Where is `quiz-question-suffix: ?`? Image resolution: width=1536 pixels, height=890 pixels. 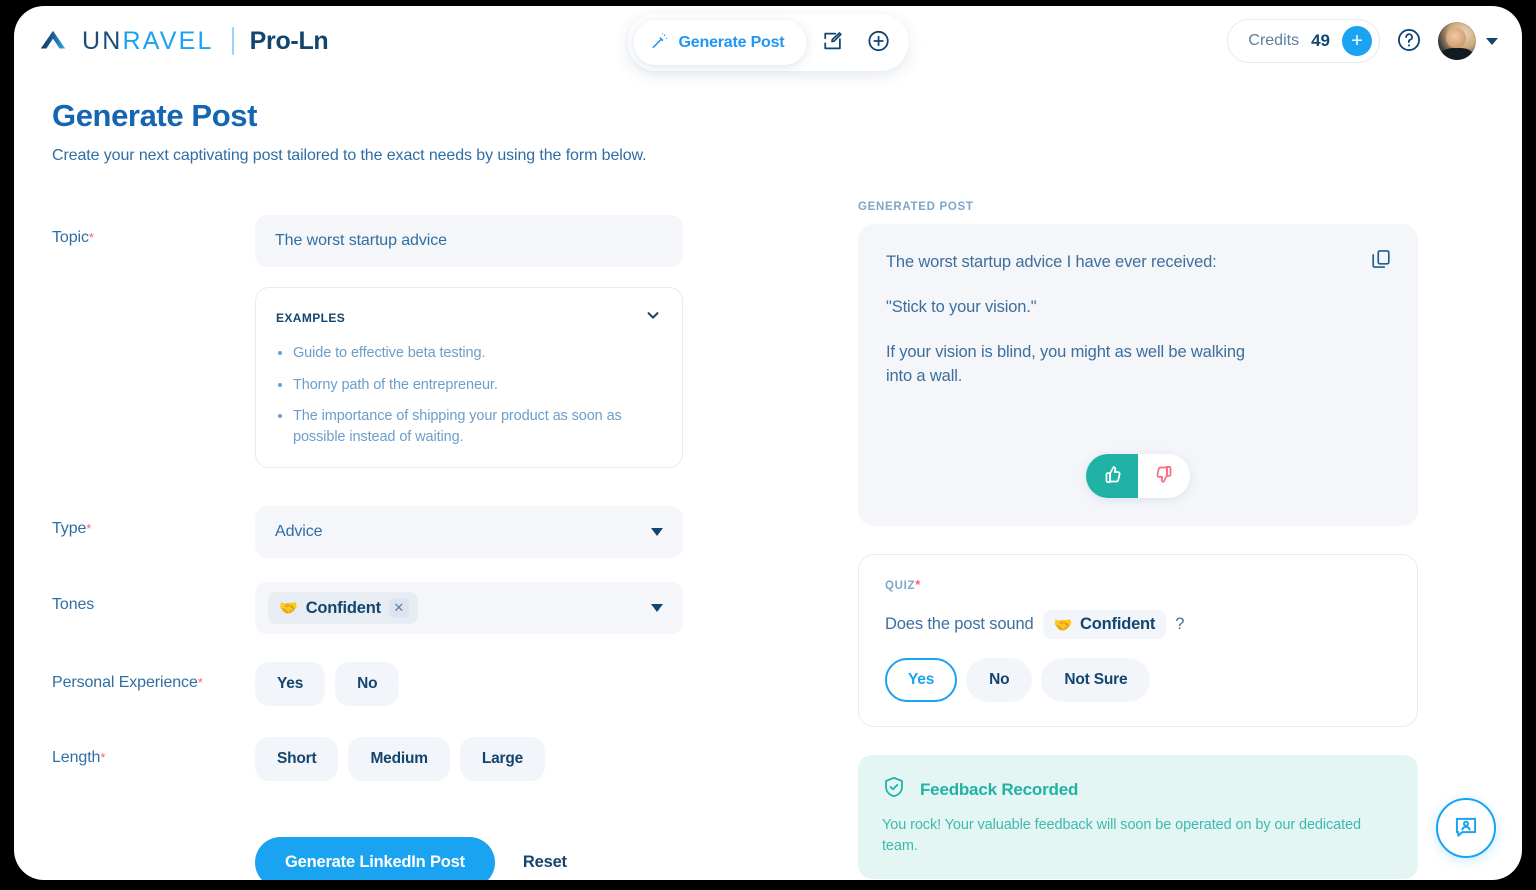
quiz-question-suffix: ? is located at coordinates (1180, 624).